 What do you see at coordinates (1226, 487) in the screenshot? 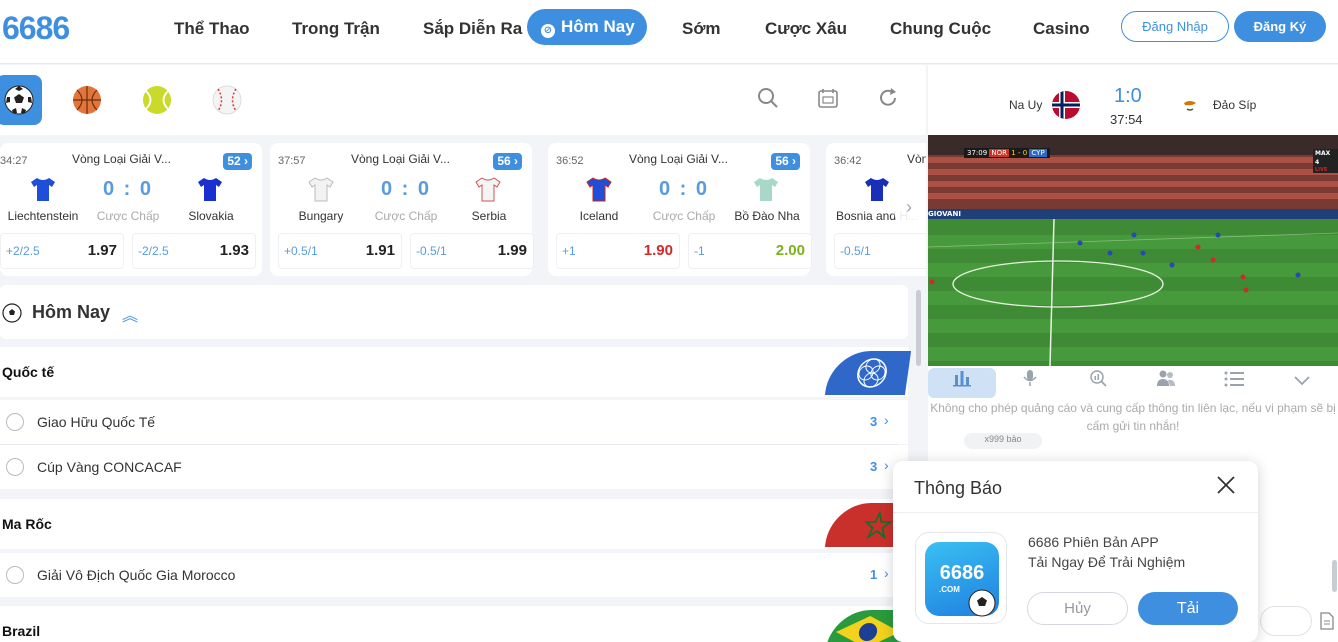
I see `close-icon` at bounding box center [1226, 487].